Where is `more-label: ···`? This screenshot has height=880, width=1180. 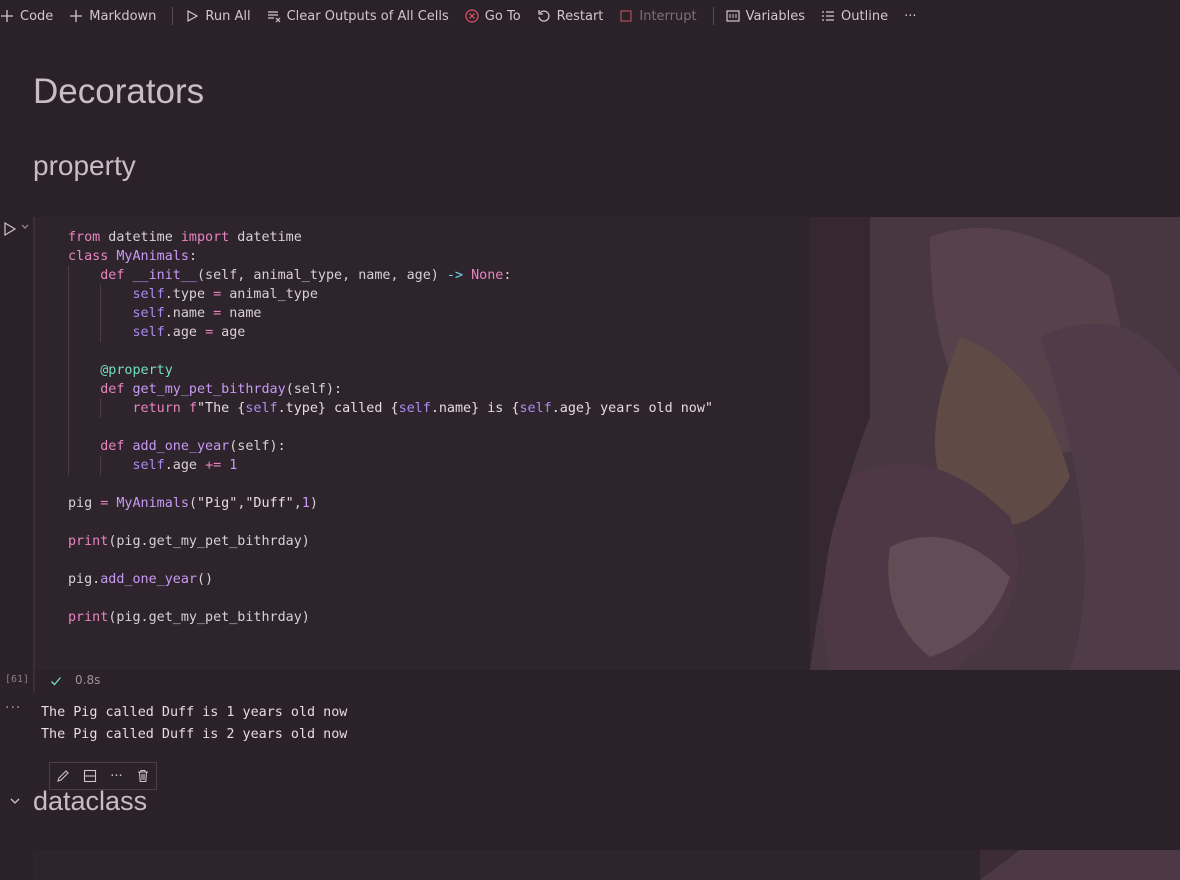 more-label: ··· is located at coordinates (910, 16).